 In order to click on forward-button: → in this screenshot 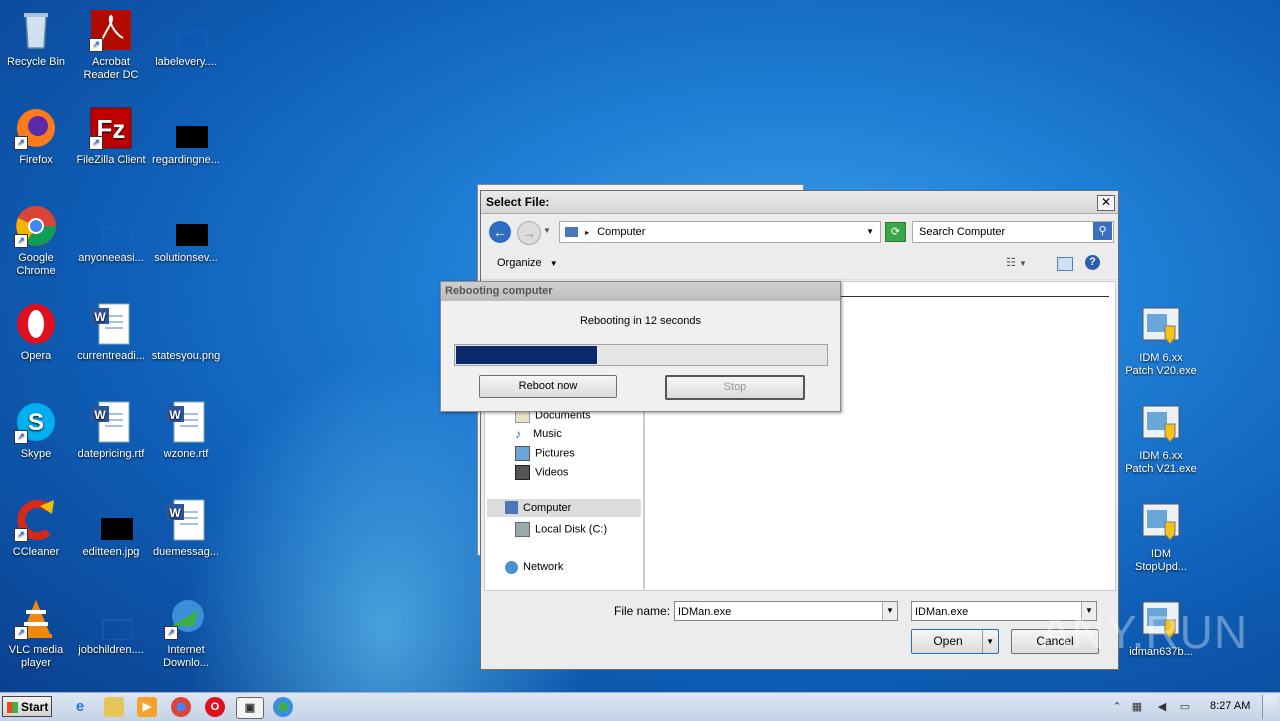, I will do `click(529, 233)`.